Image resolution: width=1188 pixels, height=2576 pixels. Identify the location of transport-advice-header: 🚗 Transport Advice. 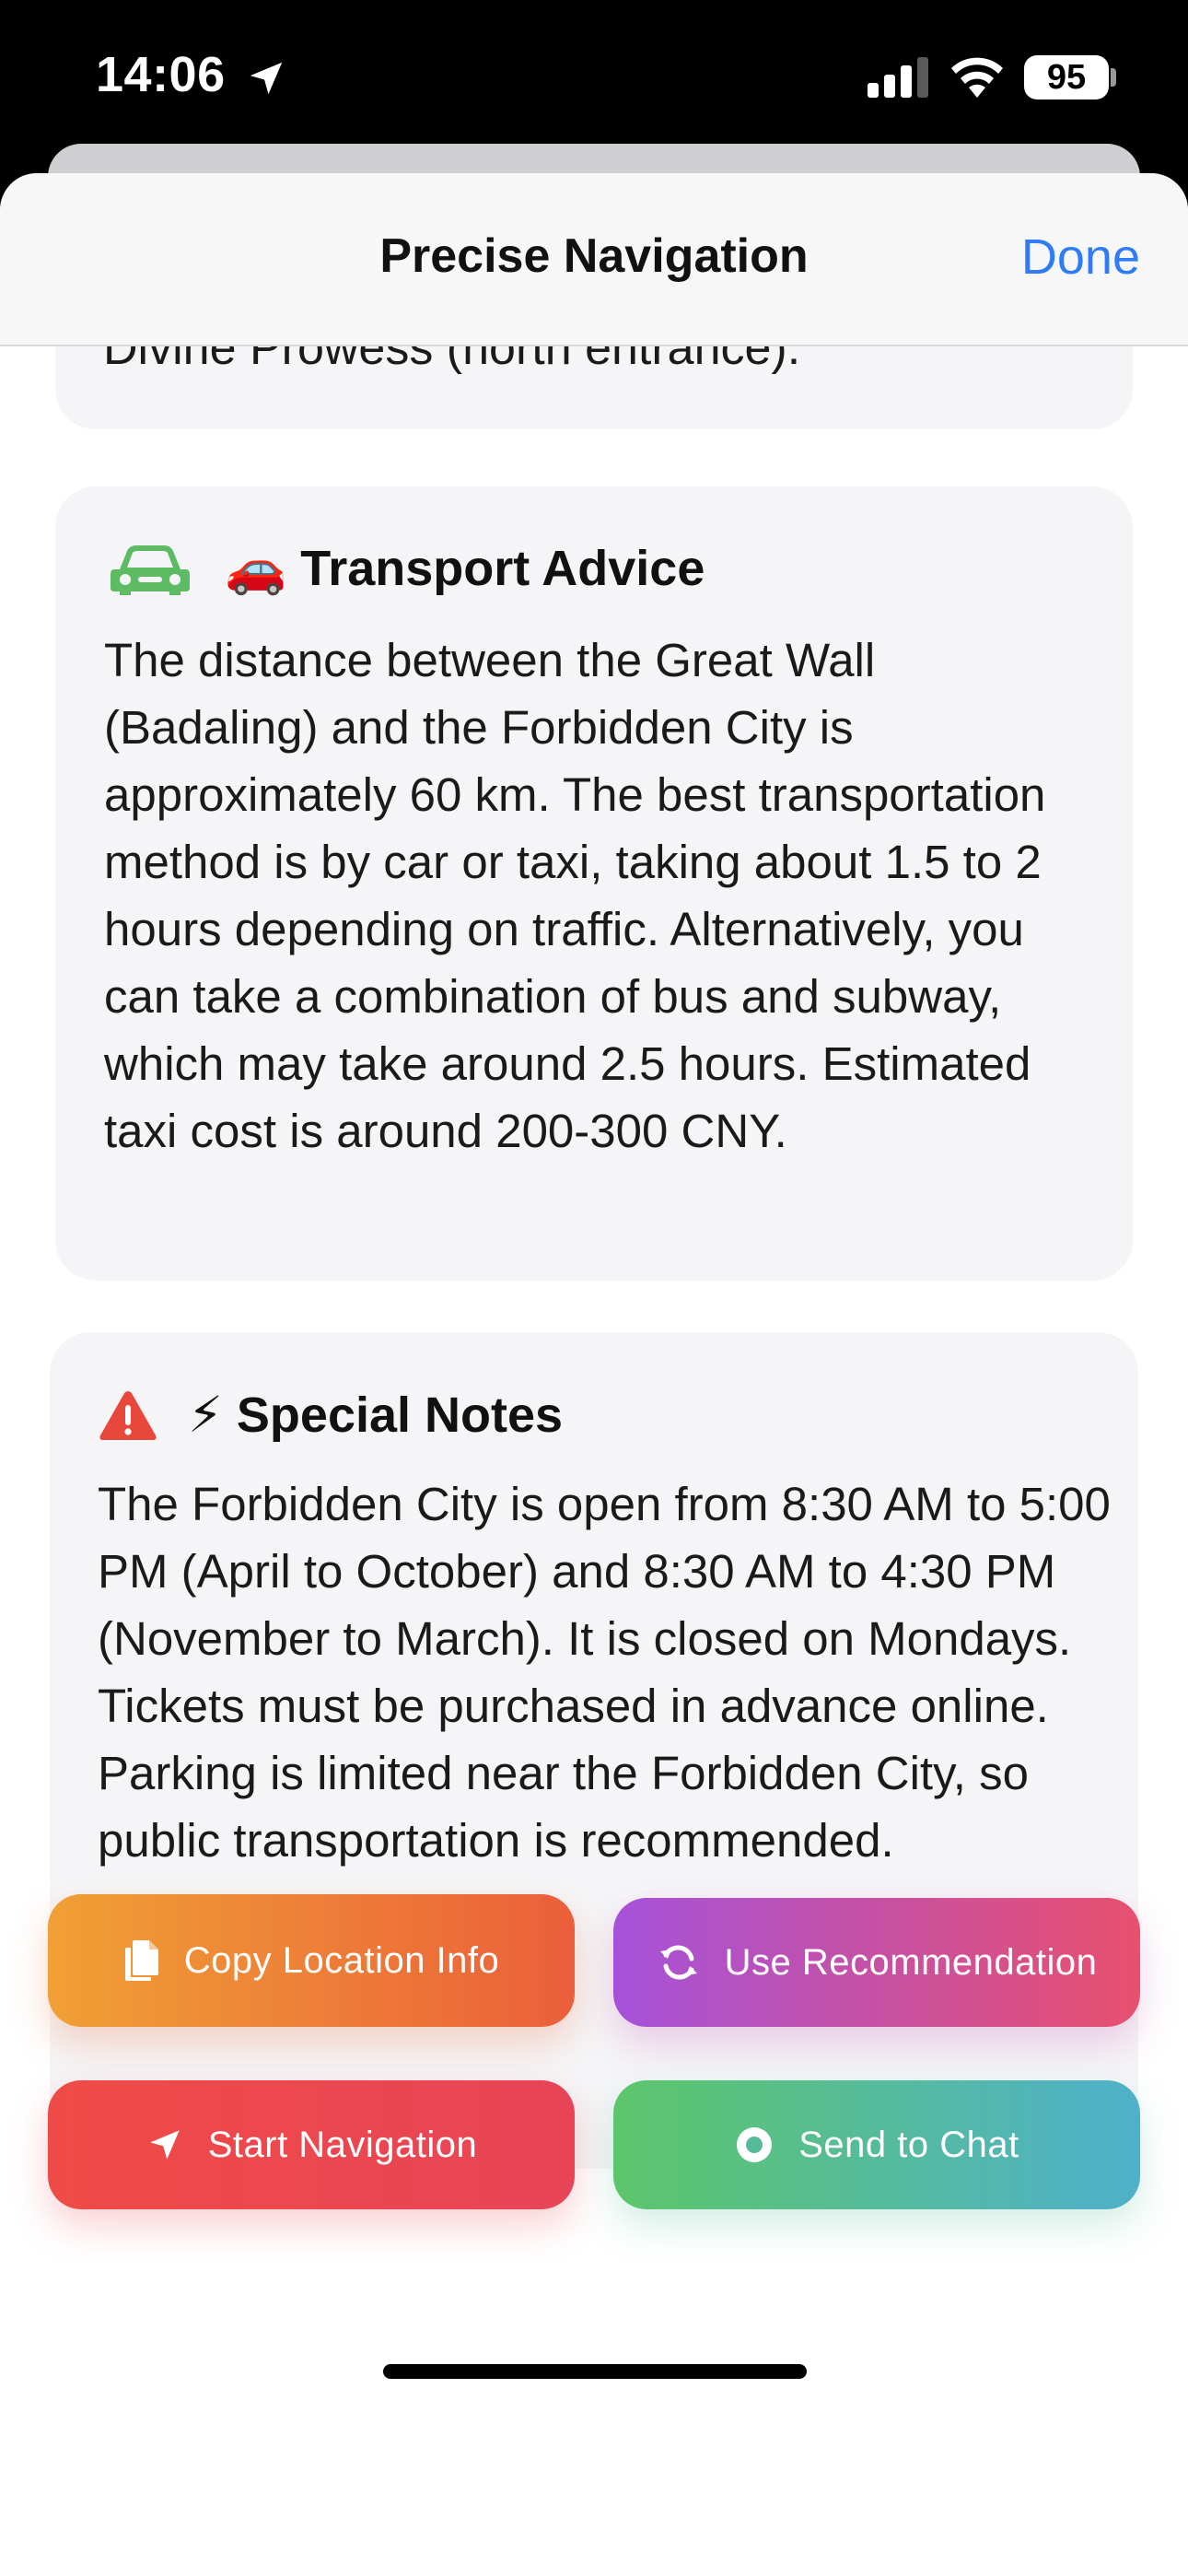
(406, 569).